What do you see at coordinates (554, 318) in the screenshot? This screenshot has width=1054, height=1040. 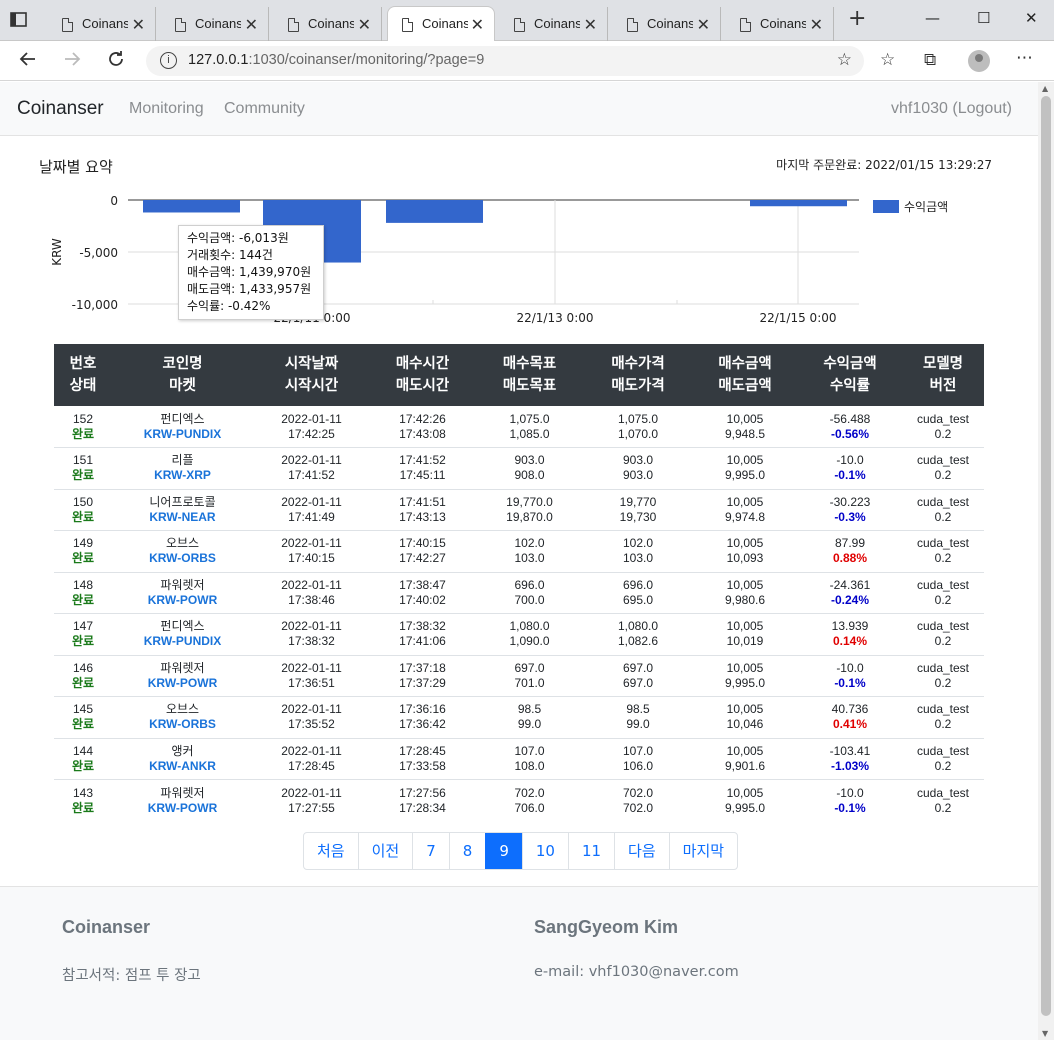 I see `x-tick-label: 22/1/13 0:00` at bounding box center [554, 318].